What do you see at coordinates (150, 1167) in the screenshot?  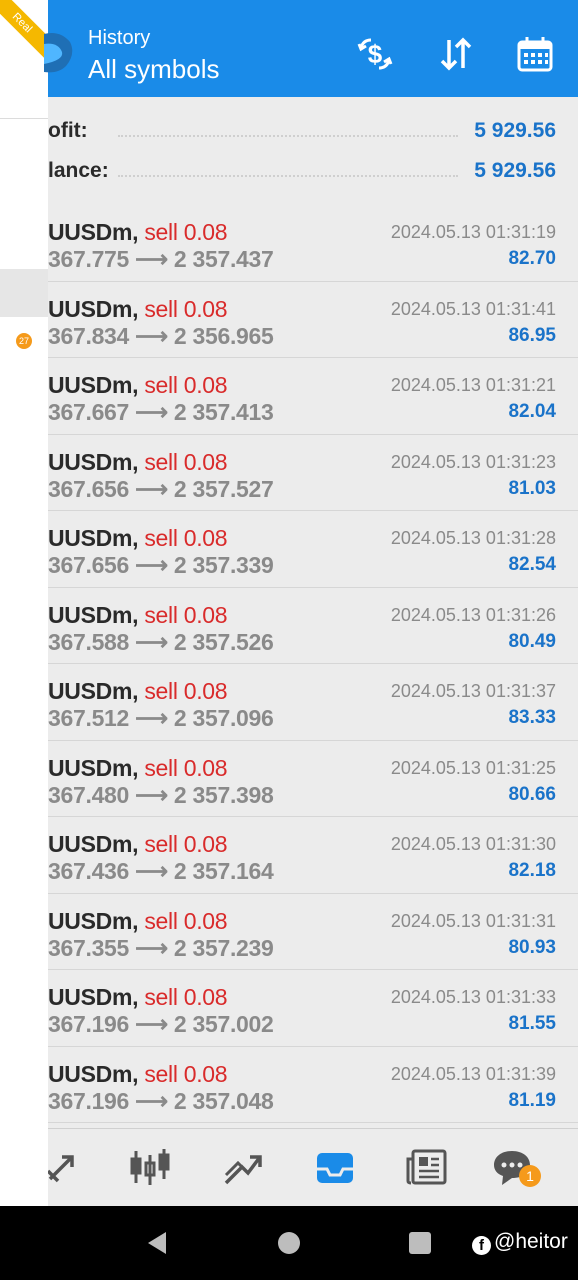 I see `chart-candles-icon` at bounding box center [150, 1167].